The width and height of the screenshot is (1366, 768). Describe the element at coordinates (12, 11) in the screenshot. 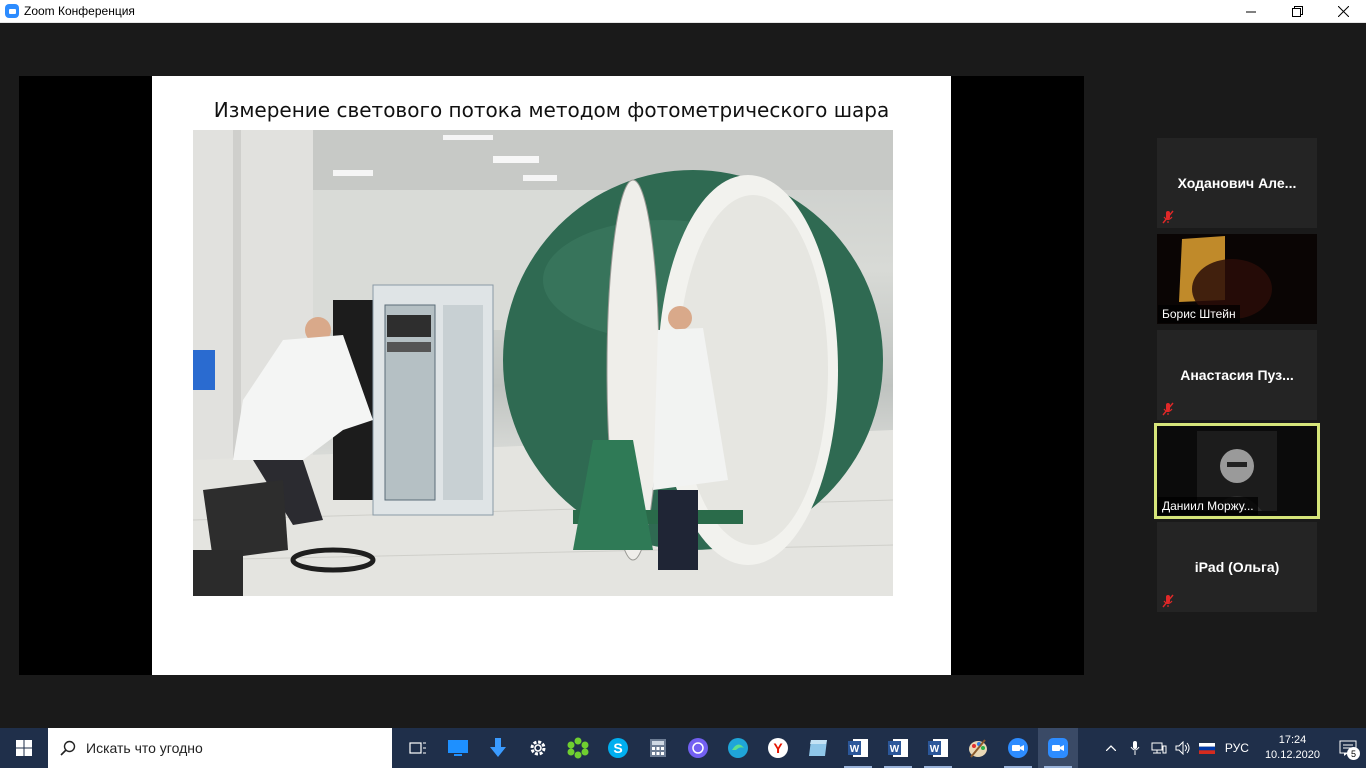

I see `zoom-logo-icon` at that location.